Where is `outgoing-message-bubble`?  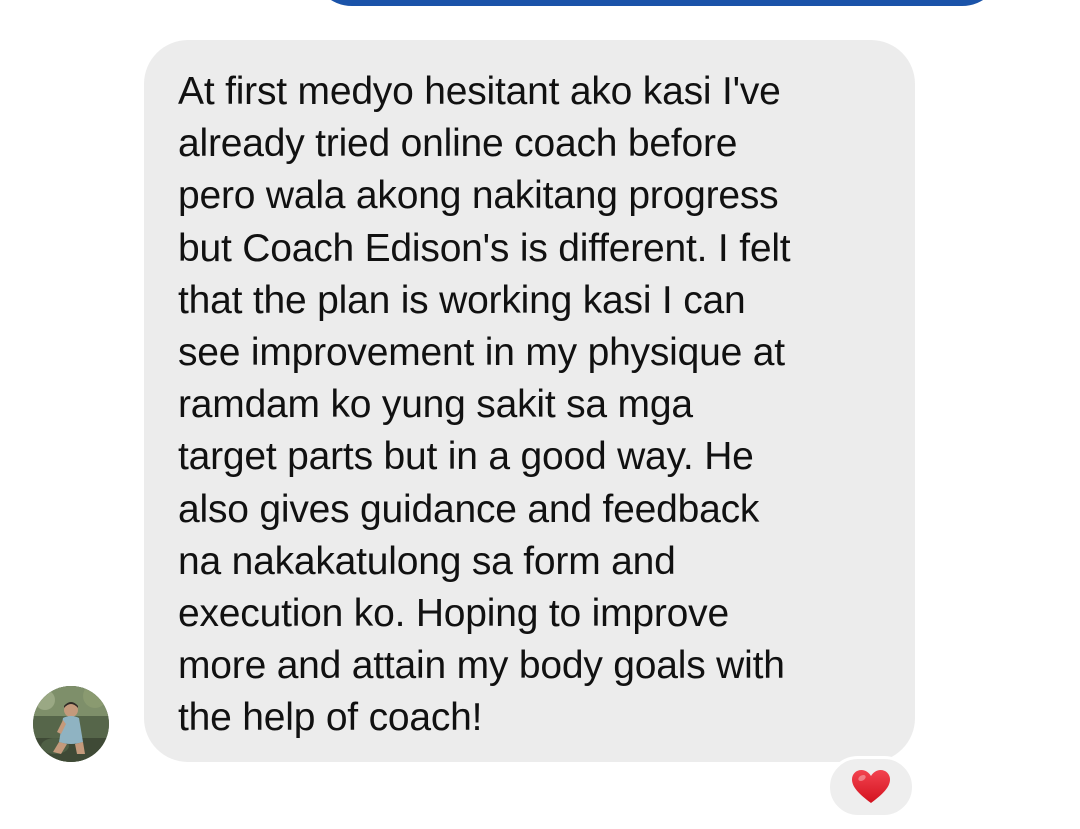 outgoing-message-bubble is located at coordinates (657, 3).